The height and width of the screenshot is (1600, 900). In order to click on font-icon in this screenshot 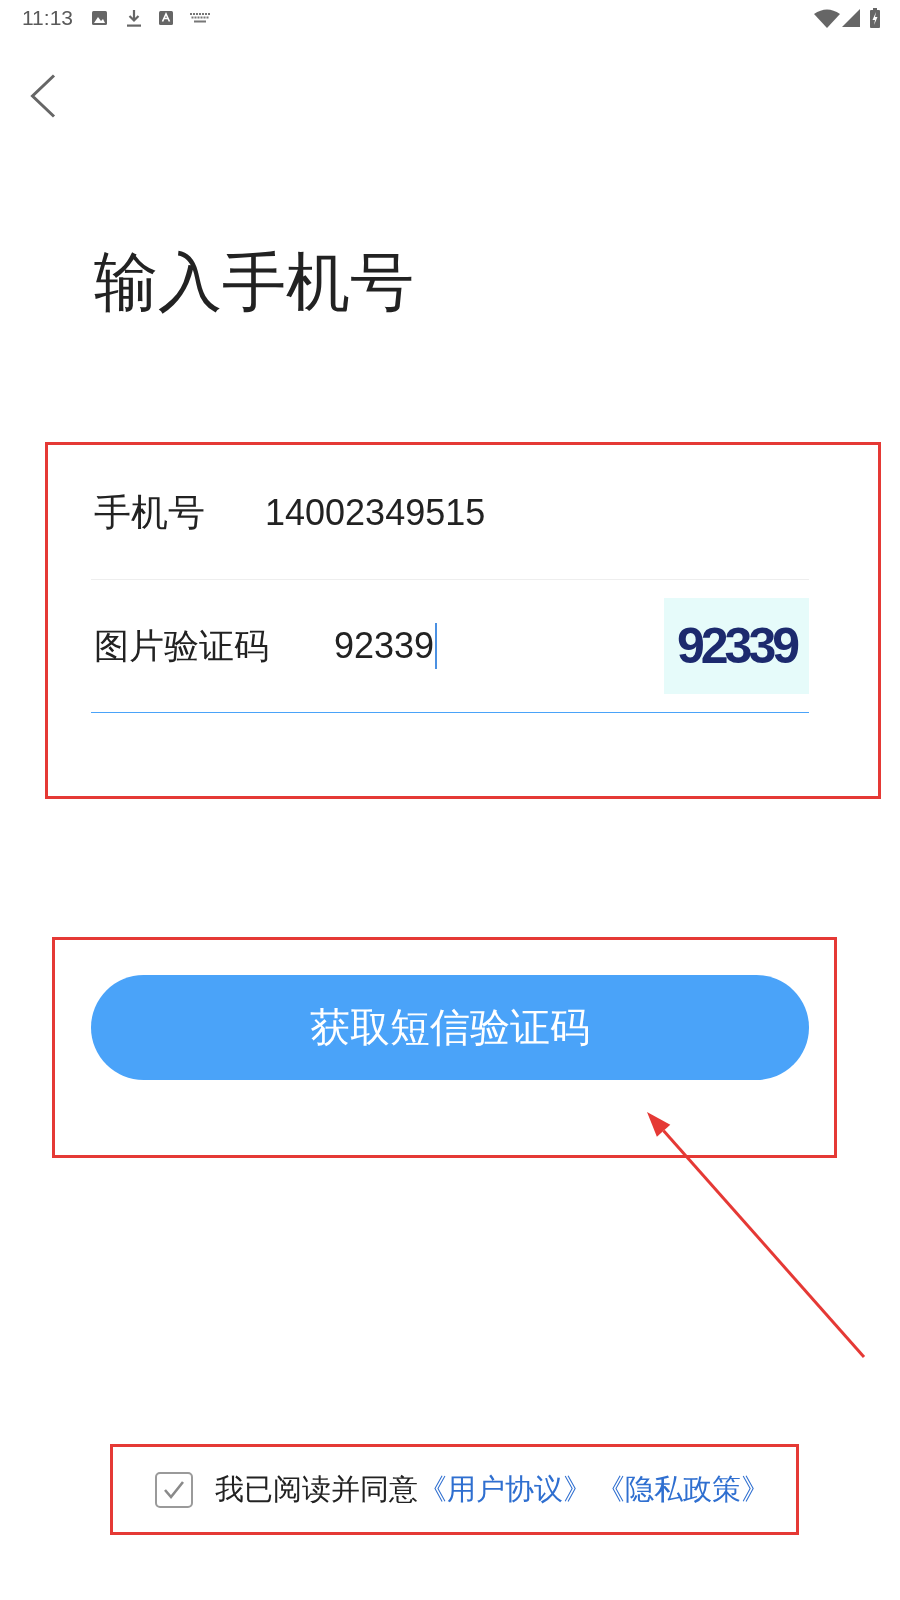, I will do `click(166, 18)`.